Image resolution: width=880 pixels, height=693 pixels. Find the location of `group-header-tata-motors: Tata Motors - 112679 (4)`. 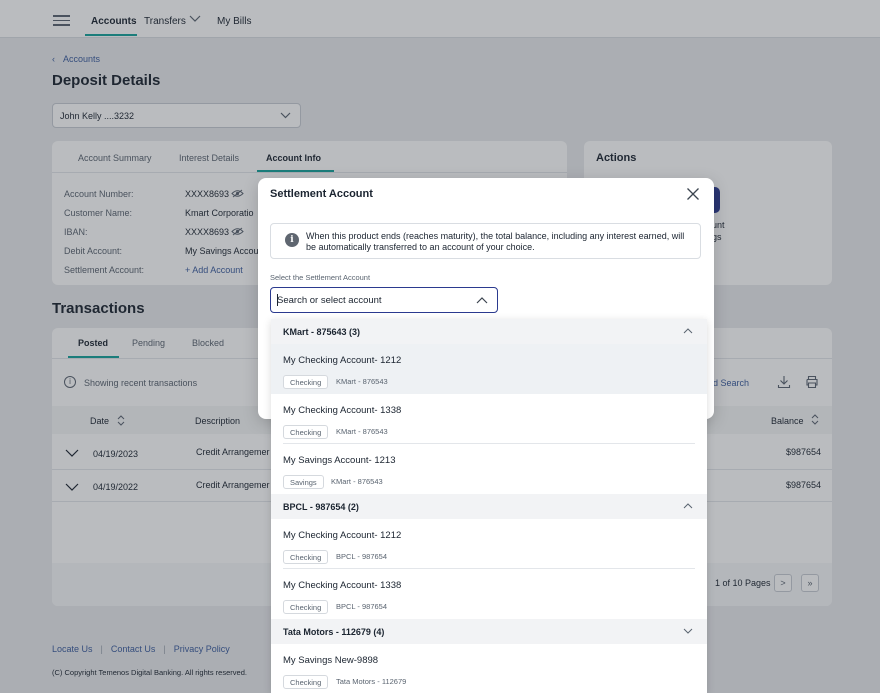

group-header-tata-motors: Tata Motors - 112679 (4) is located at coordinates (489, 631).